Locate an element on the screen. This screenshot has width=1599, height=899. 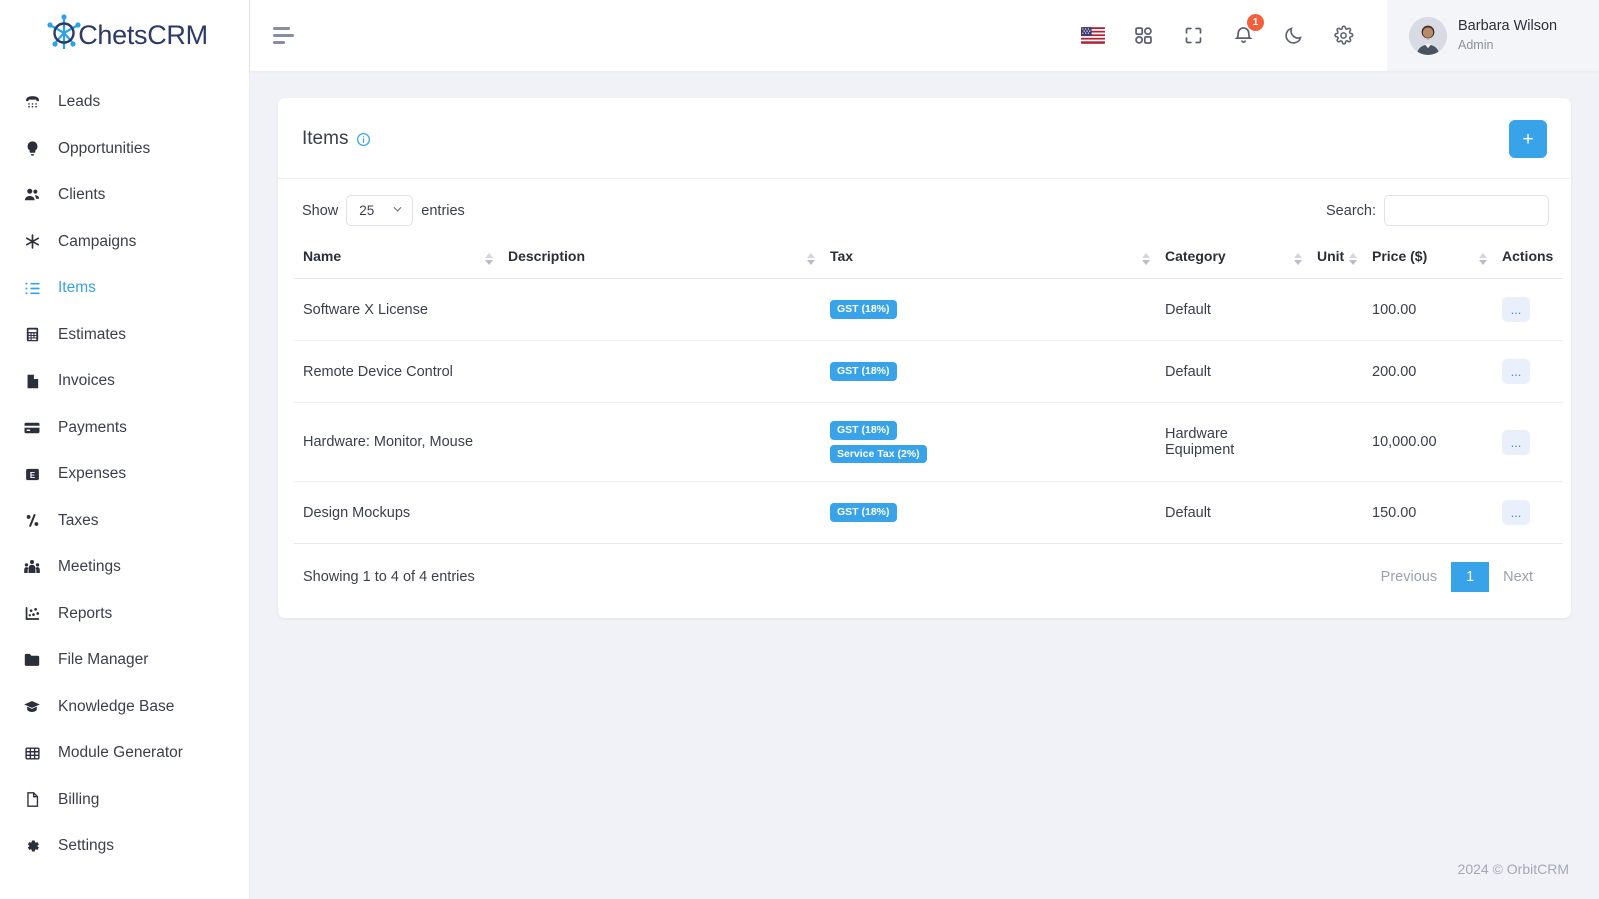
folder-icon is located at coordinates (32, 660).